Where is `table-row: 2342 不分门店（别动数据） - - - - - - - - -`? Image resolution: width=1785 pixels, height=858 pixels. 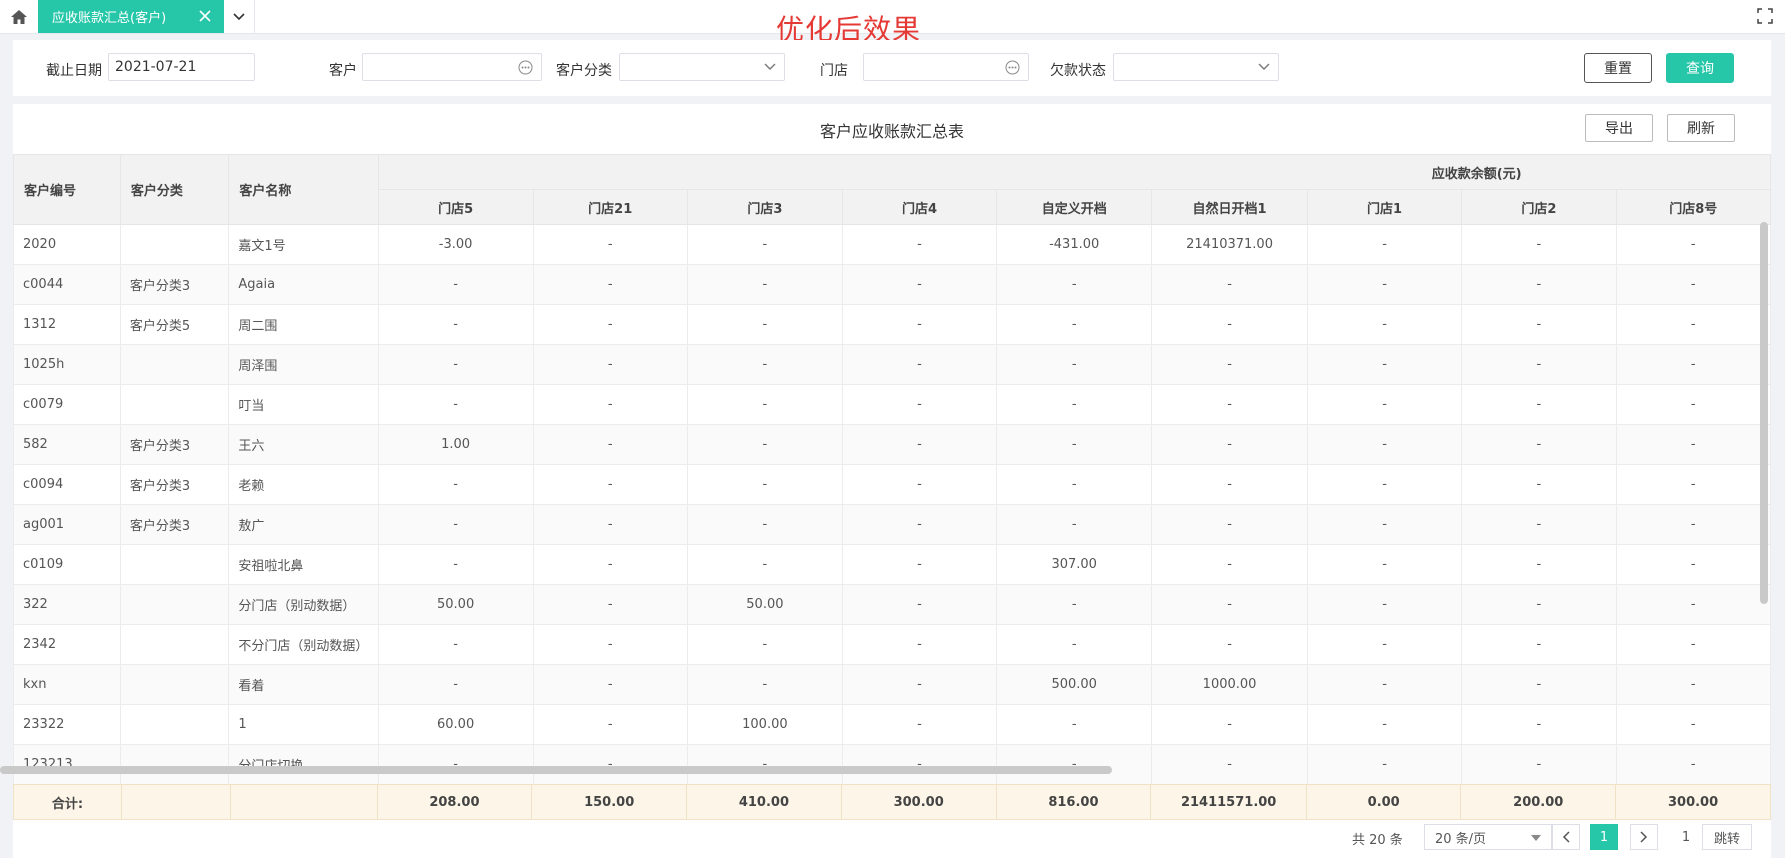 table-row: 2342 不分门店（别动数据） - - - - - - - - - is located at coordinates (892, 644).